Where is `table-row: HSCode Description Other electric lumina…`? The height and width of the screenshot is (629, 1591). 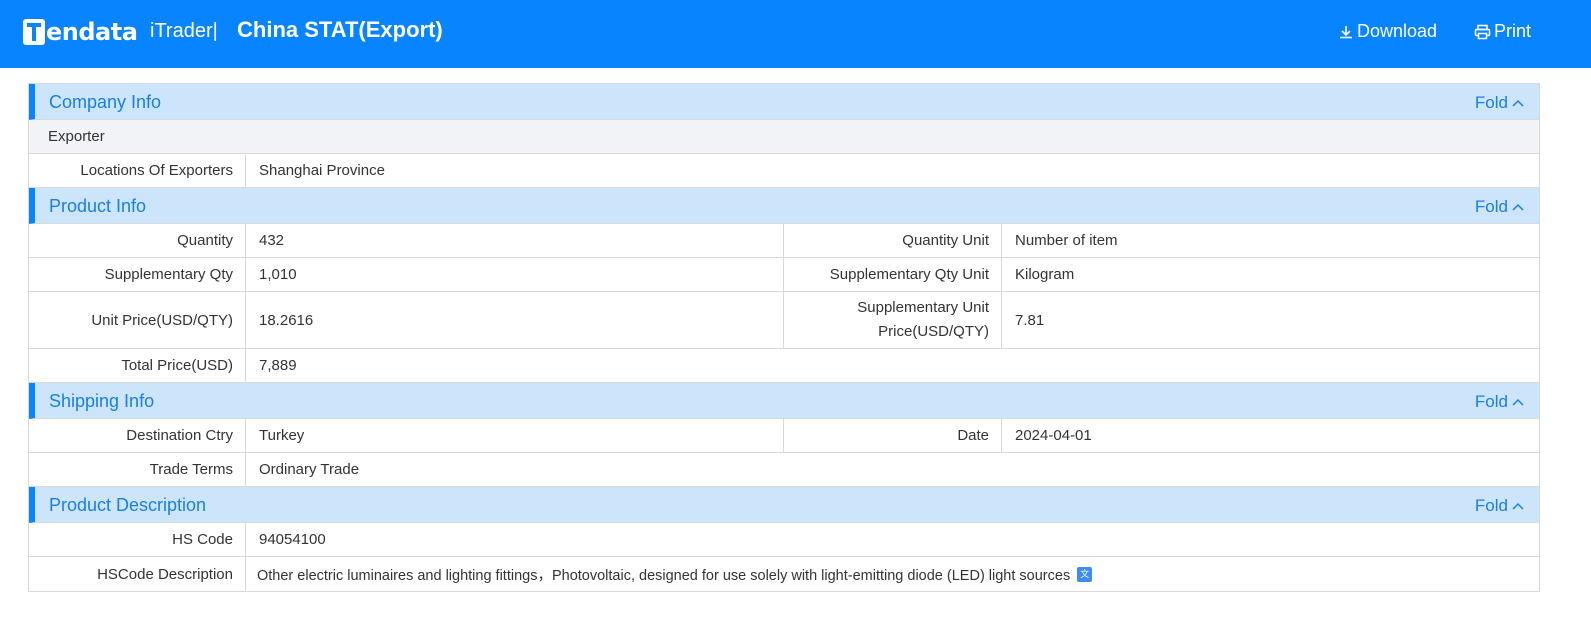 table-row: HSCode Description Other electric lumina… is located at coordinates (784, 574).